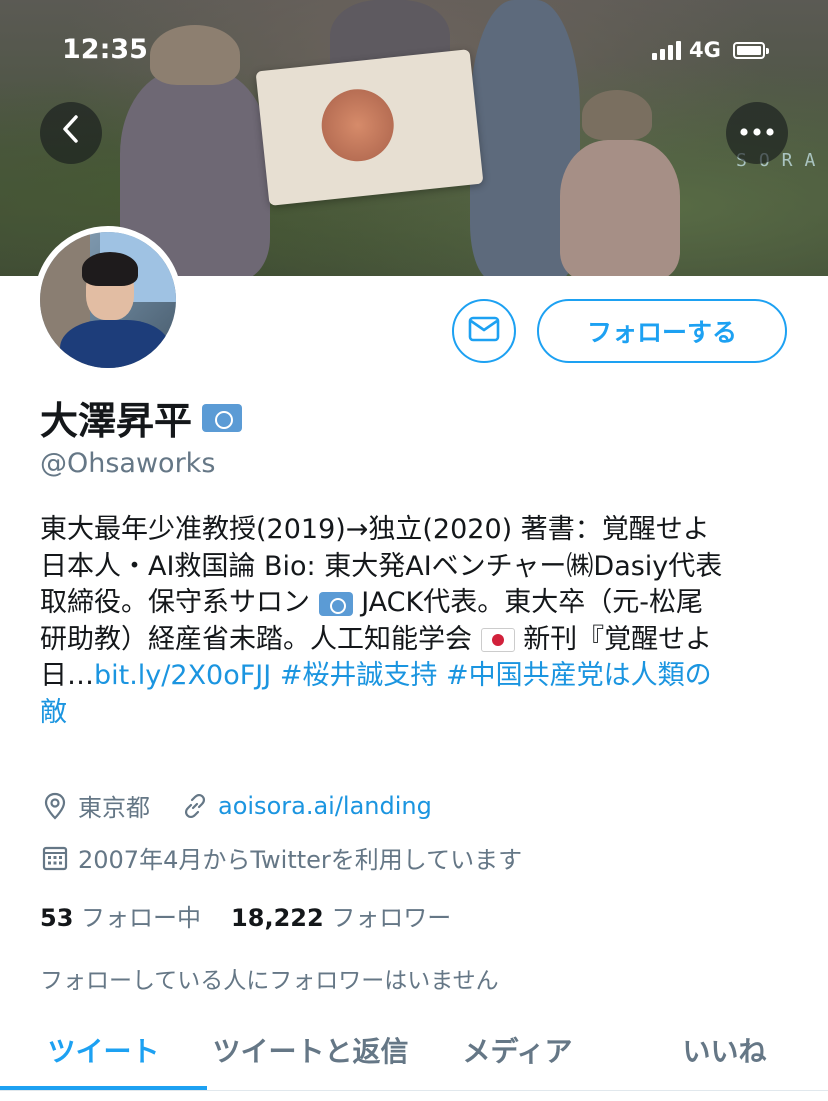 The height and width of the screenshot is (1101, 828). I want to click on back-button, so click(71, 133).